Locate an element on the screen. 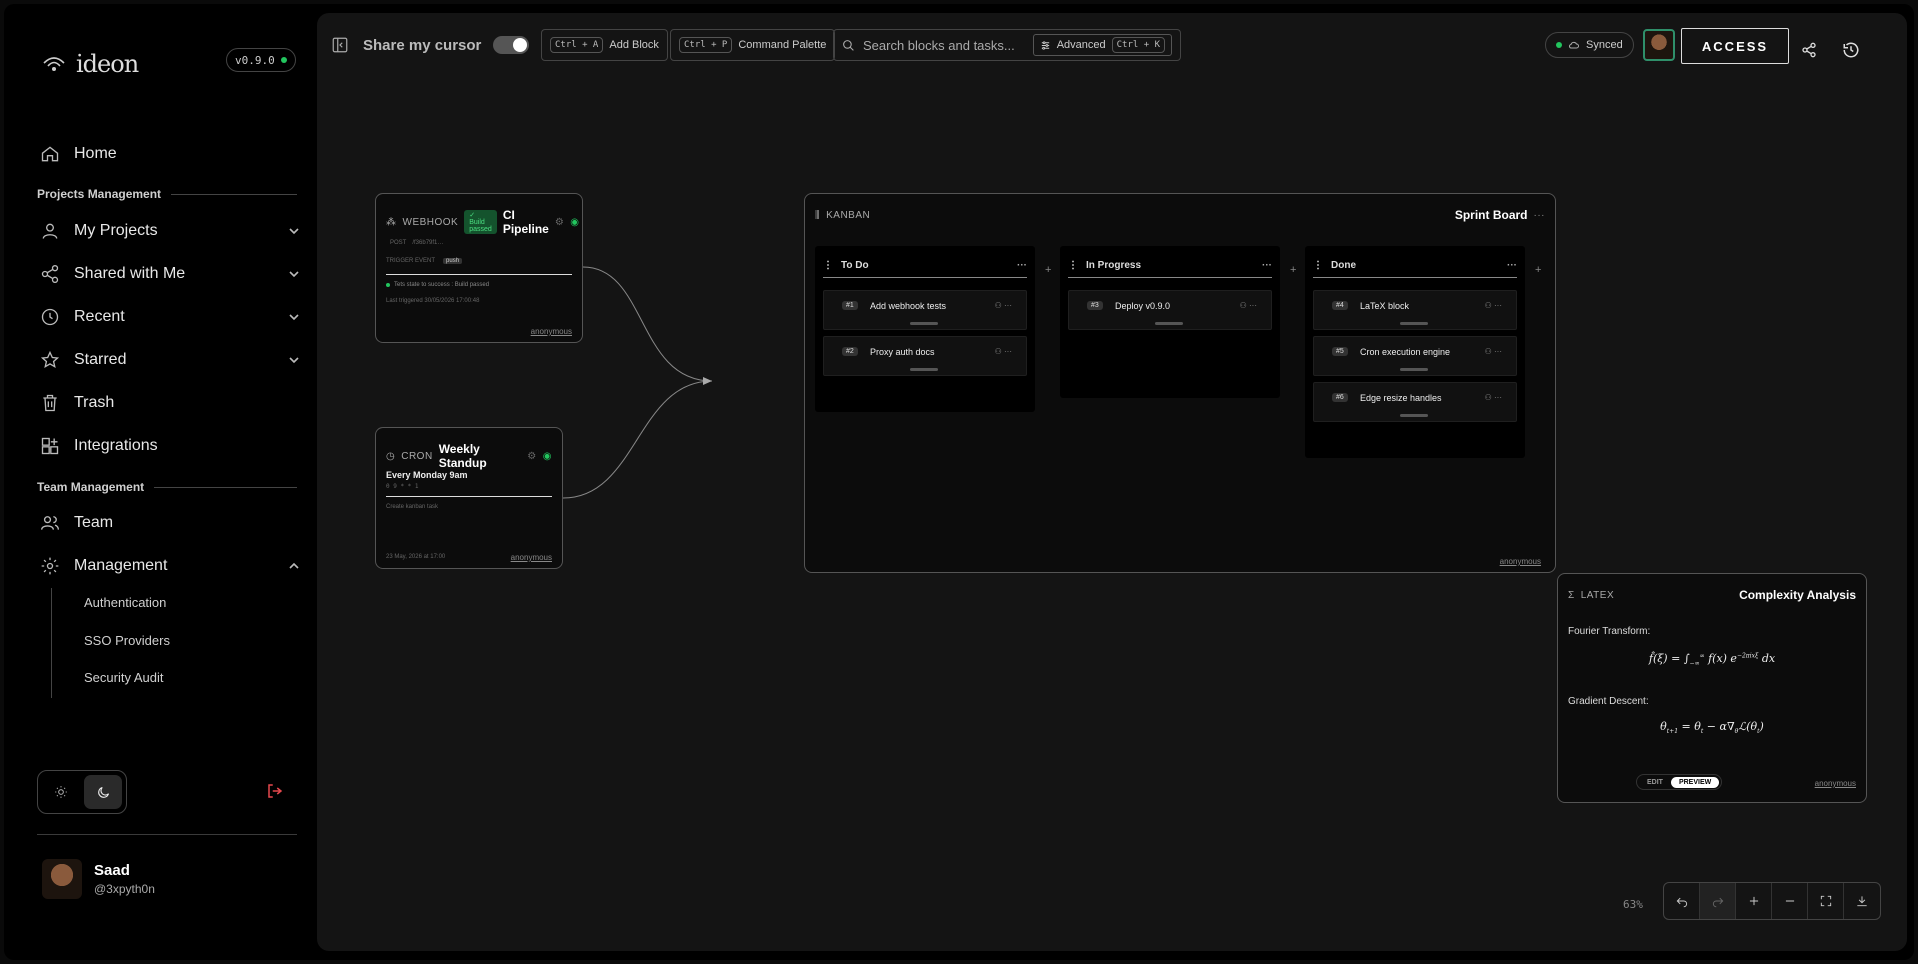  block-title: Weekly Standup is located at coordinates (462, 456).